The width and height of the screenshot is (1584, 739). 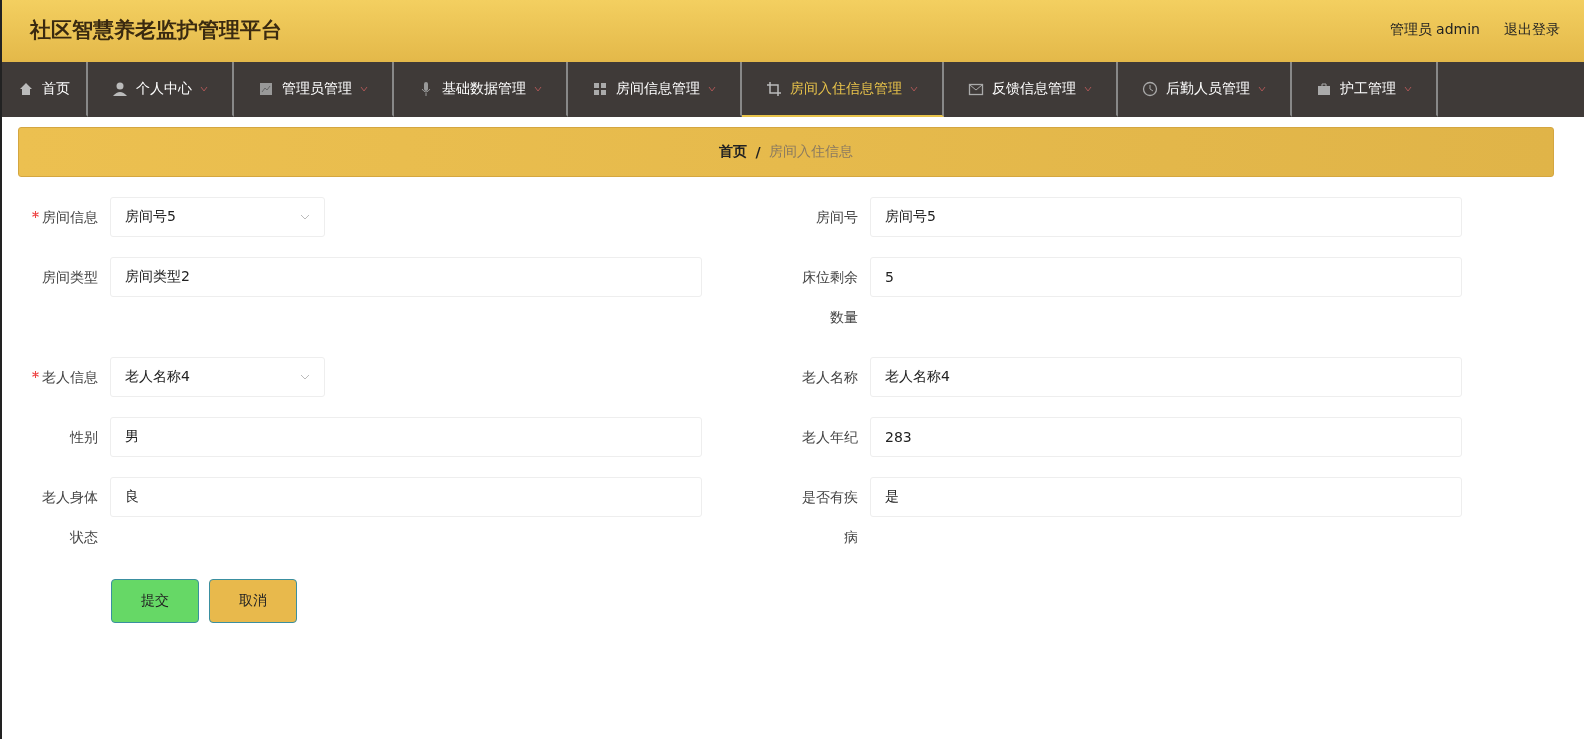 I want to click on nav-tab: 反馈信息管理, so click(x=1031, y=89).